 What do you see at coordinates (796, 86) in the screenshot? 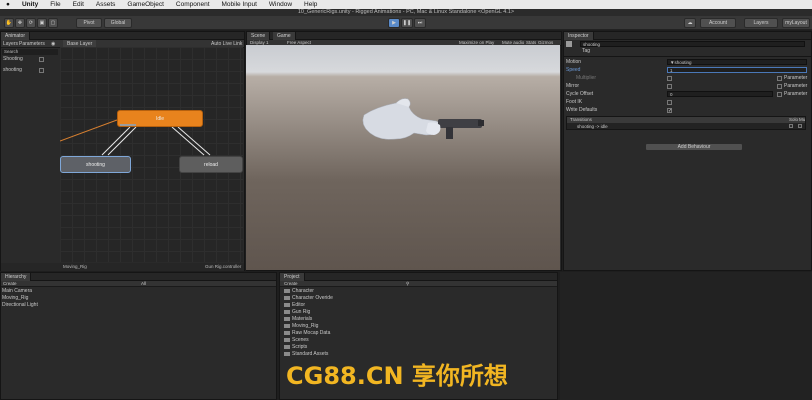
I see `mirror-parameter-label: Parameter` at bounding box center [796, 86].